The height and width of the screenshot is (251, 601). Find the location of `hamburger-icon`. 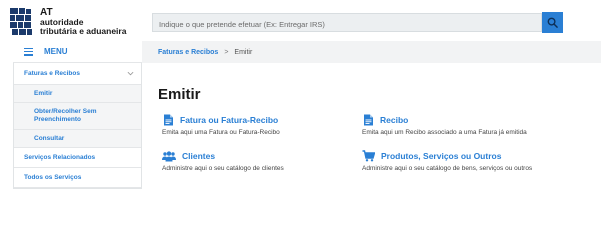

hamburger-icon is located at coordinates (28, 51).